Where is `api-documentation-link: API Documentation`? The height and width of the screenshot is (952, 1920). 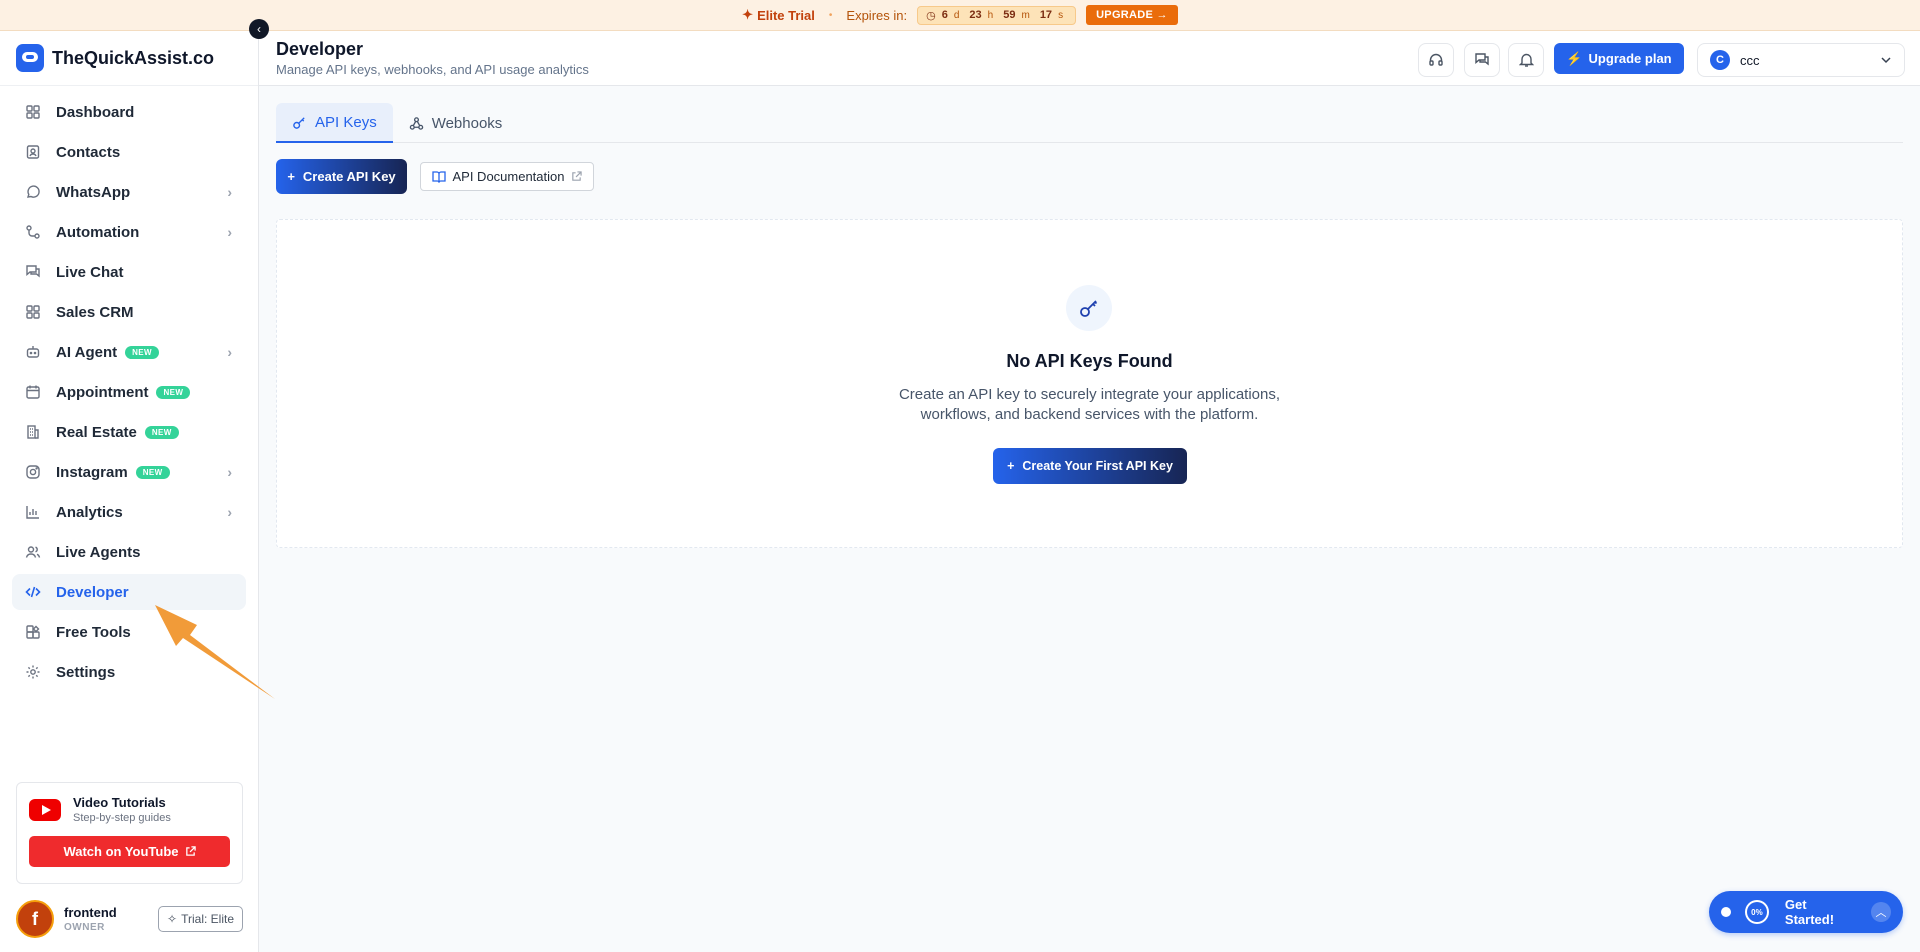
api-documentation-link: API Documentation is located at coordinates (507, 176).